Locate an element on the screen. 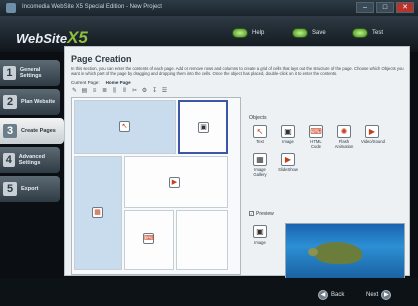 Image resolution: width=418 pixels, height=306 pixels. object-image-gallery: ▦ Image Gallery is located at coordinates (260, 165).